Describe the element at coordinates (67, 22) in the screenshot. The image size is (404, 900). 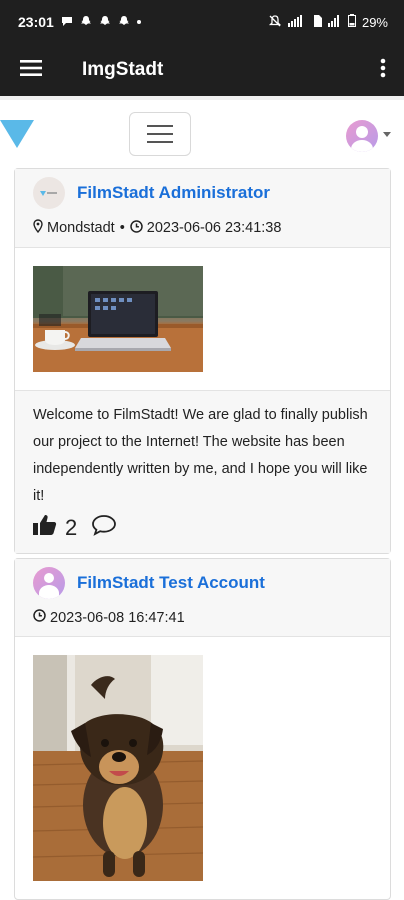
I see `chat-notification-icon` at that location.